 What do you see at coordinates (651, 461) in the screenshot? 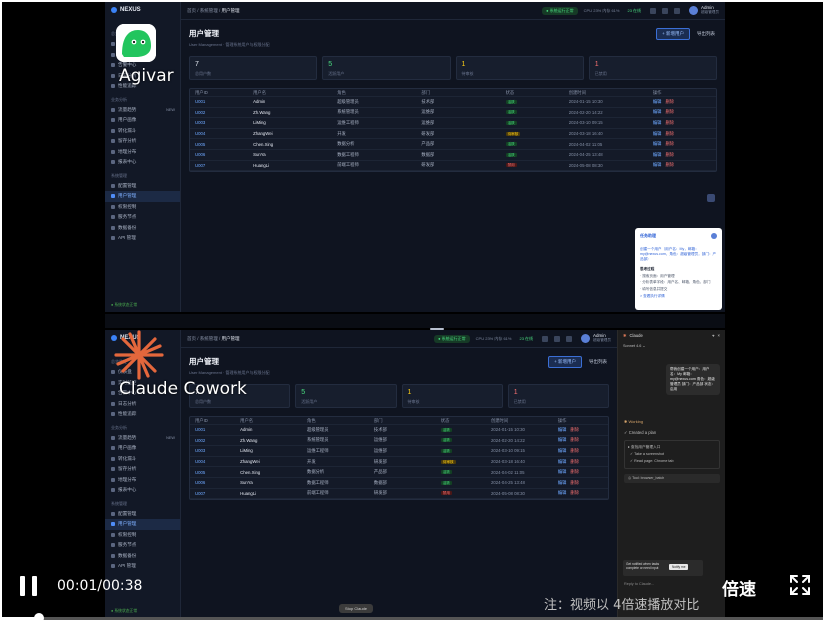
I see `plan-item: ✓ Read page: Chrome tab` at bounding box center [651, 461].